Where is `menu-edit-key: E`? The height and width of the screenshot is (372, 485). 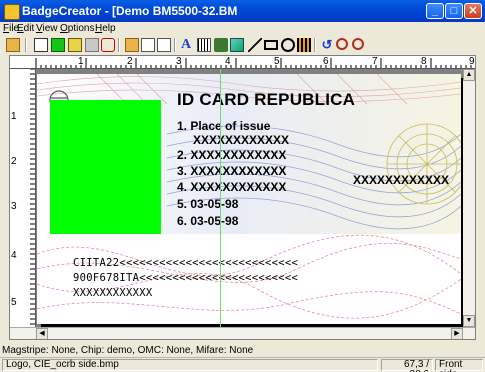
menu-edit-key: E is located at coordinates (20, 28).